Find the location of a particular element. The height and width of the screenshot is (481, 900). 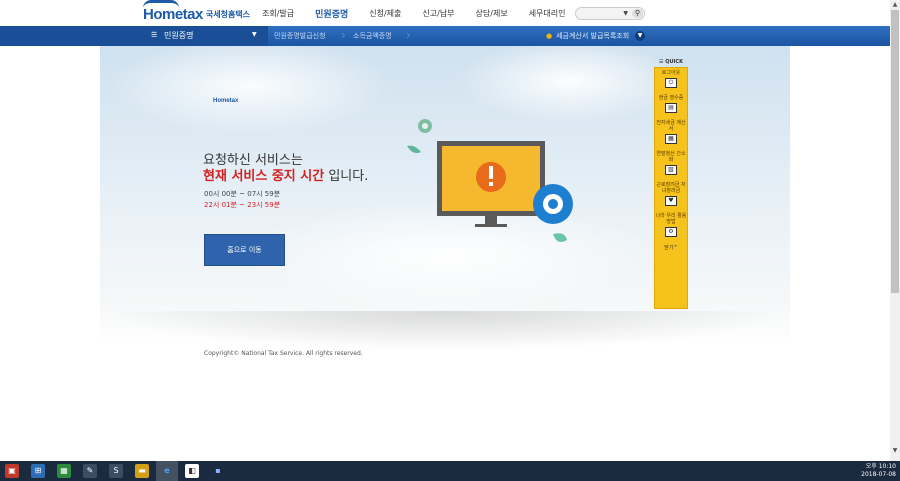

internet-explorer-icon: e is located at coordinates (167, 471).